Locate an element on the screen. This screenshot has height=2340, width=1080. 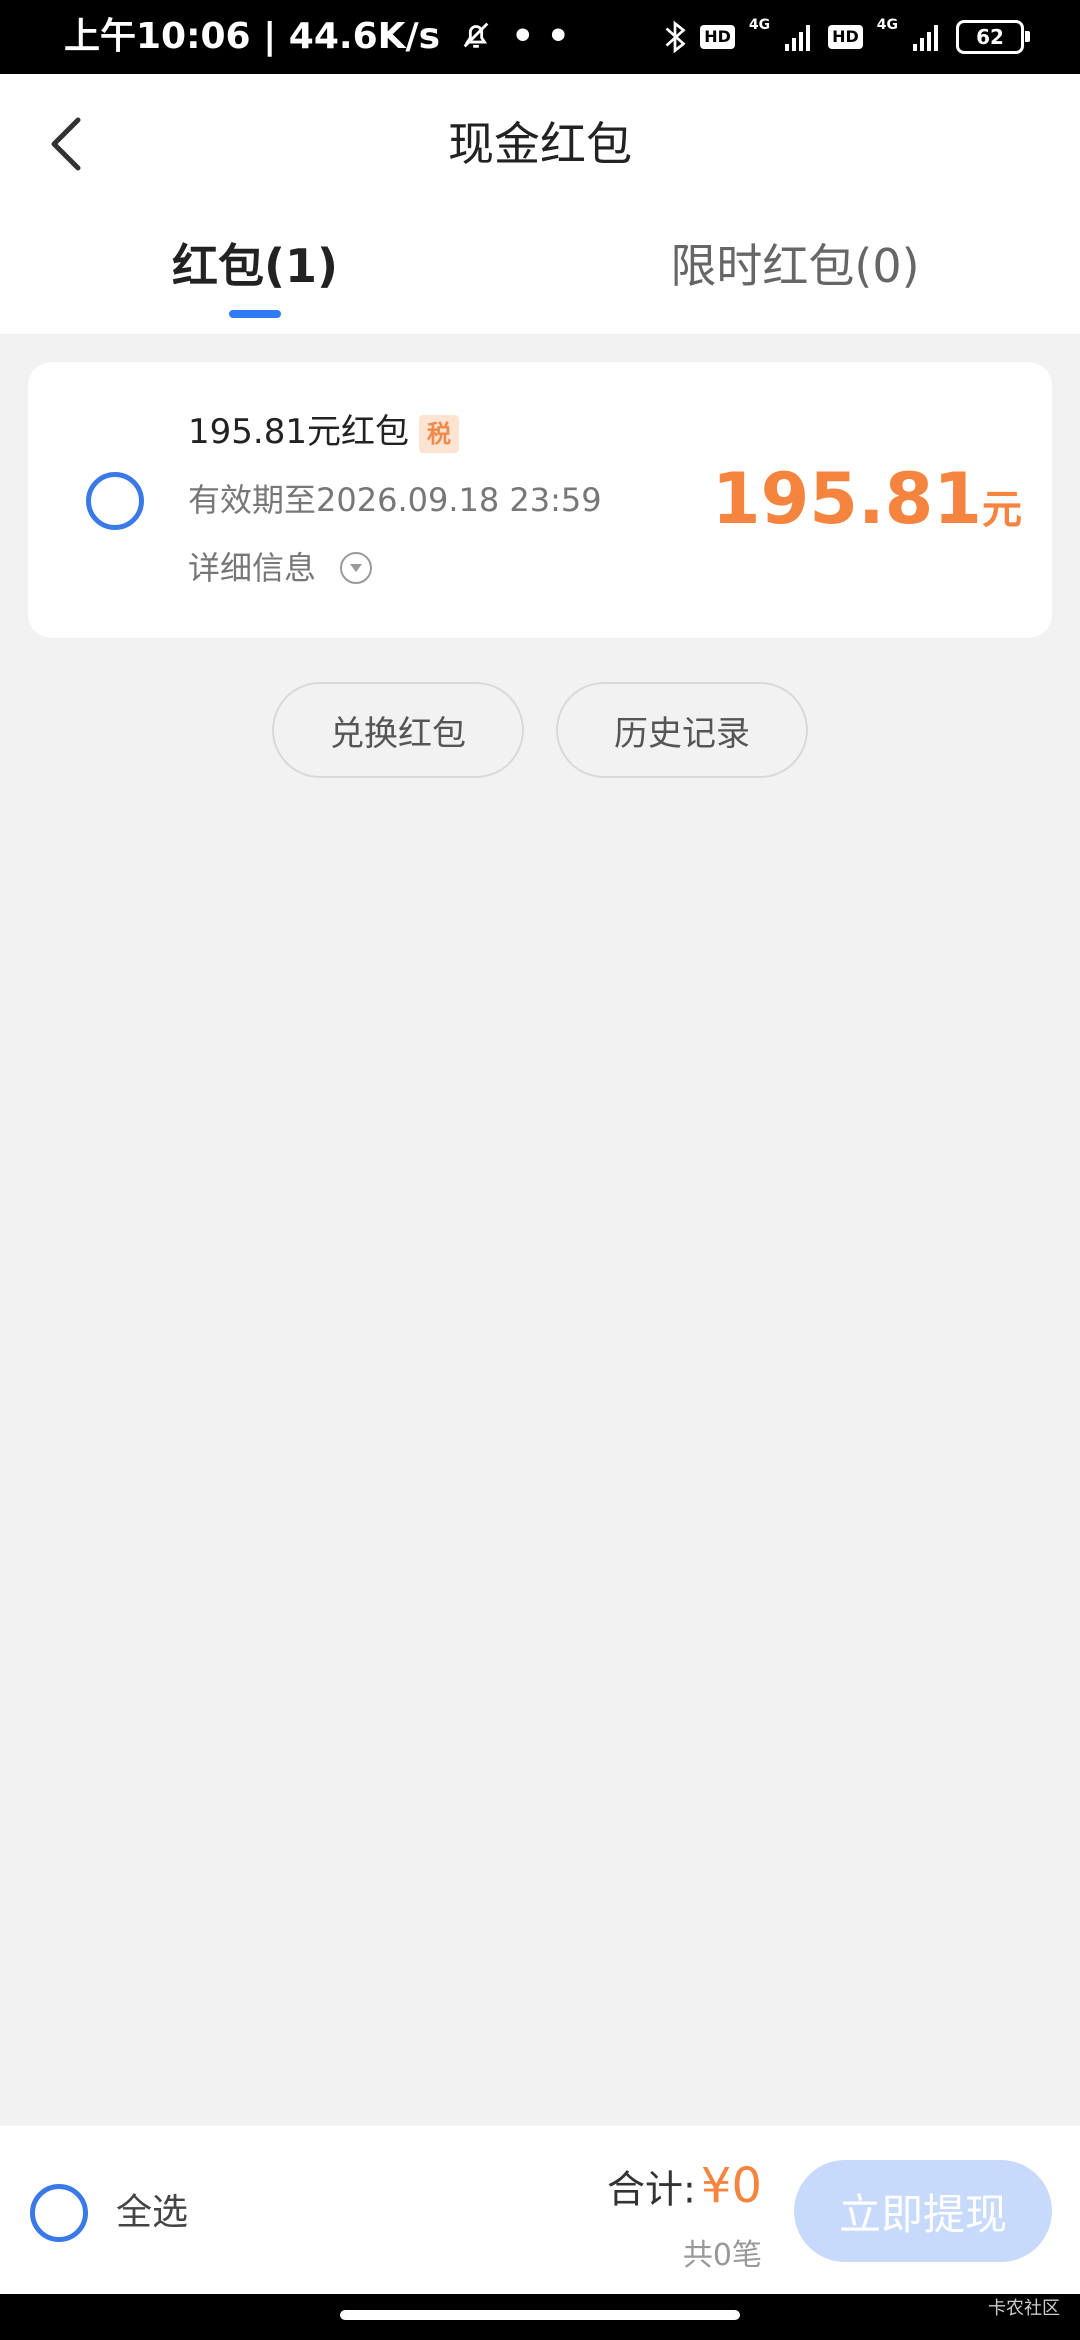
bluetooth-icon is located at coordinates (675, 37).